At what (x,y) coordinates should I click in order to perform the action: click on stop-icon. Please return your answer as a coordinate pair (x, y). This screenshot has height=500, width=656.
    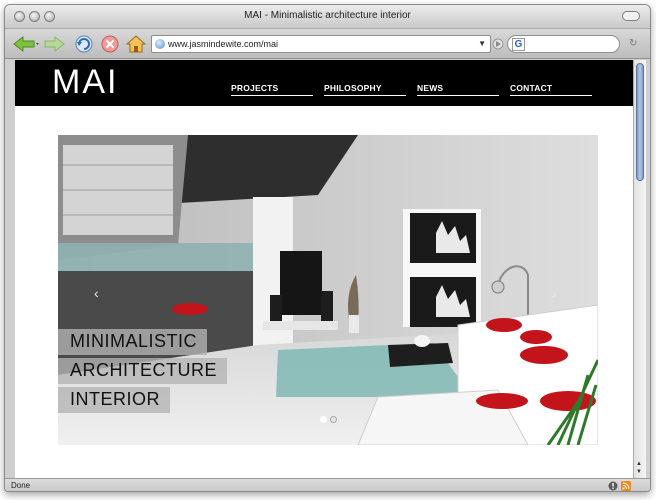
    Looking at the image, I should click on (110, 44).